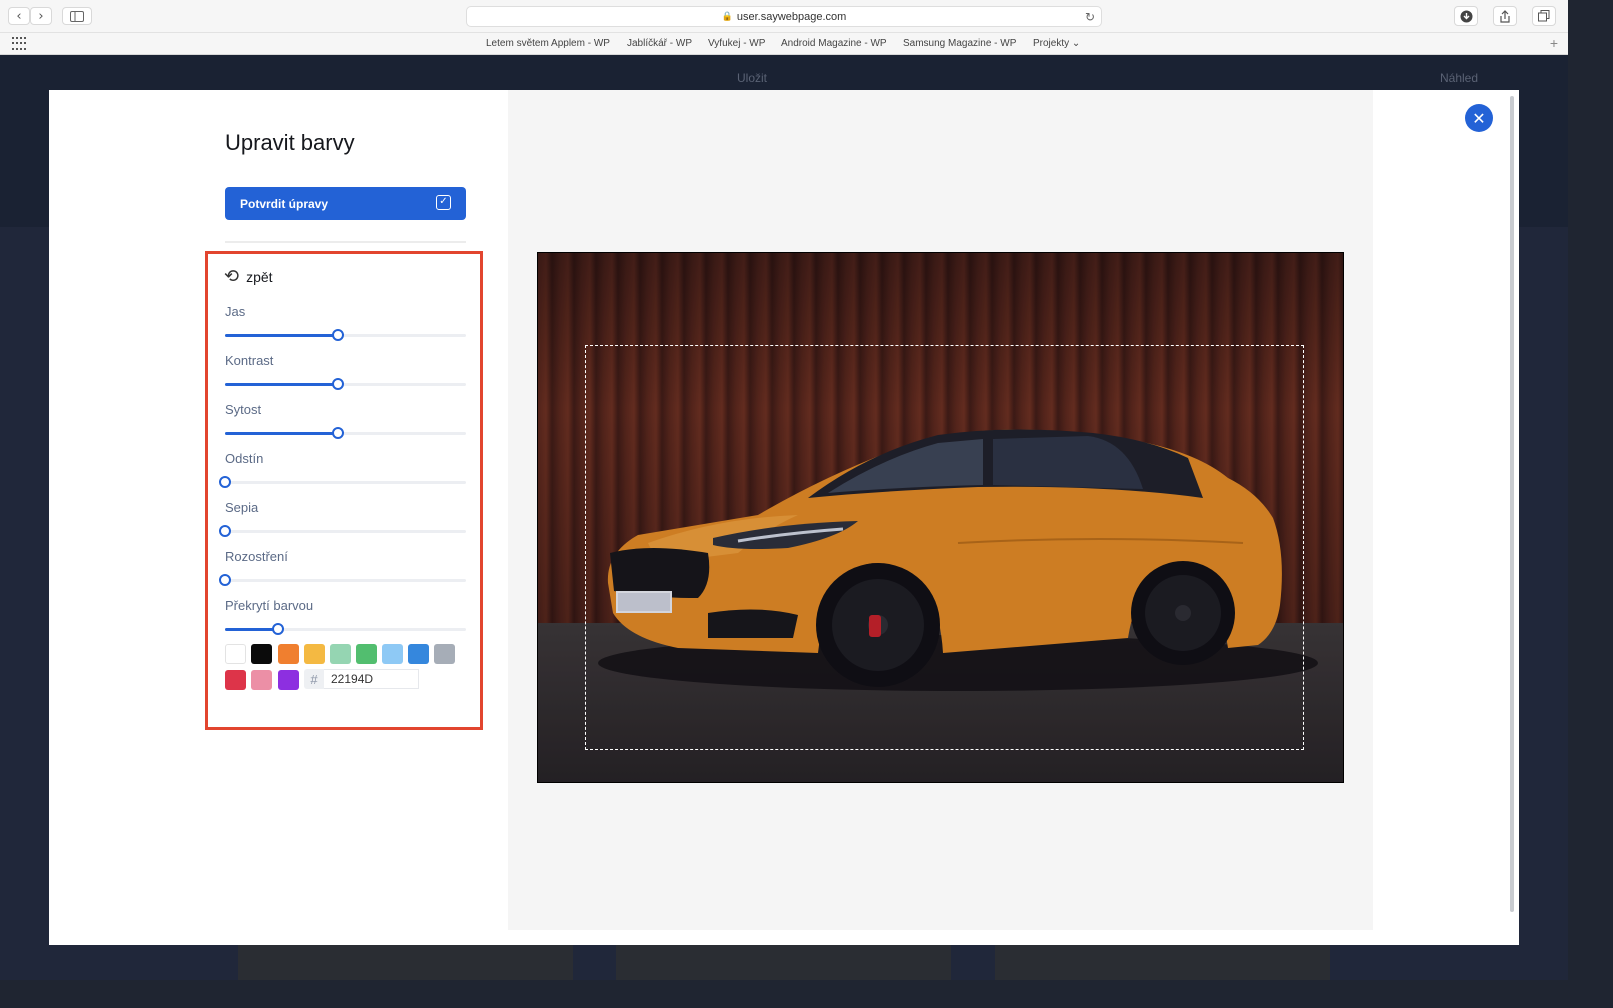 The height and width of the screenshot is (1008, 1613). Describe the element at coordinates (834, 43) in the screenshot. I see `bookmark-android-magazine: Android Magazine - WP` at that location.